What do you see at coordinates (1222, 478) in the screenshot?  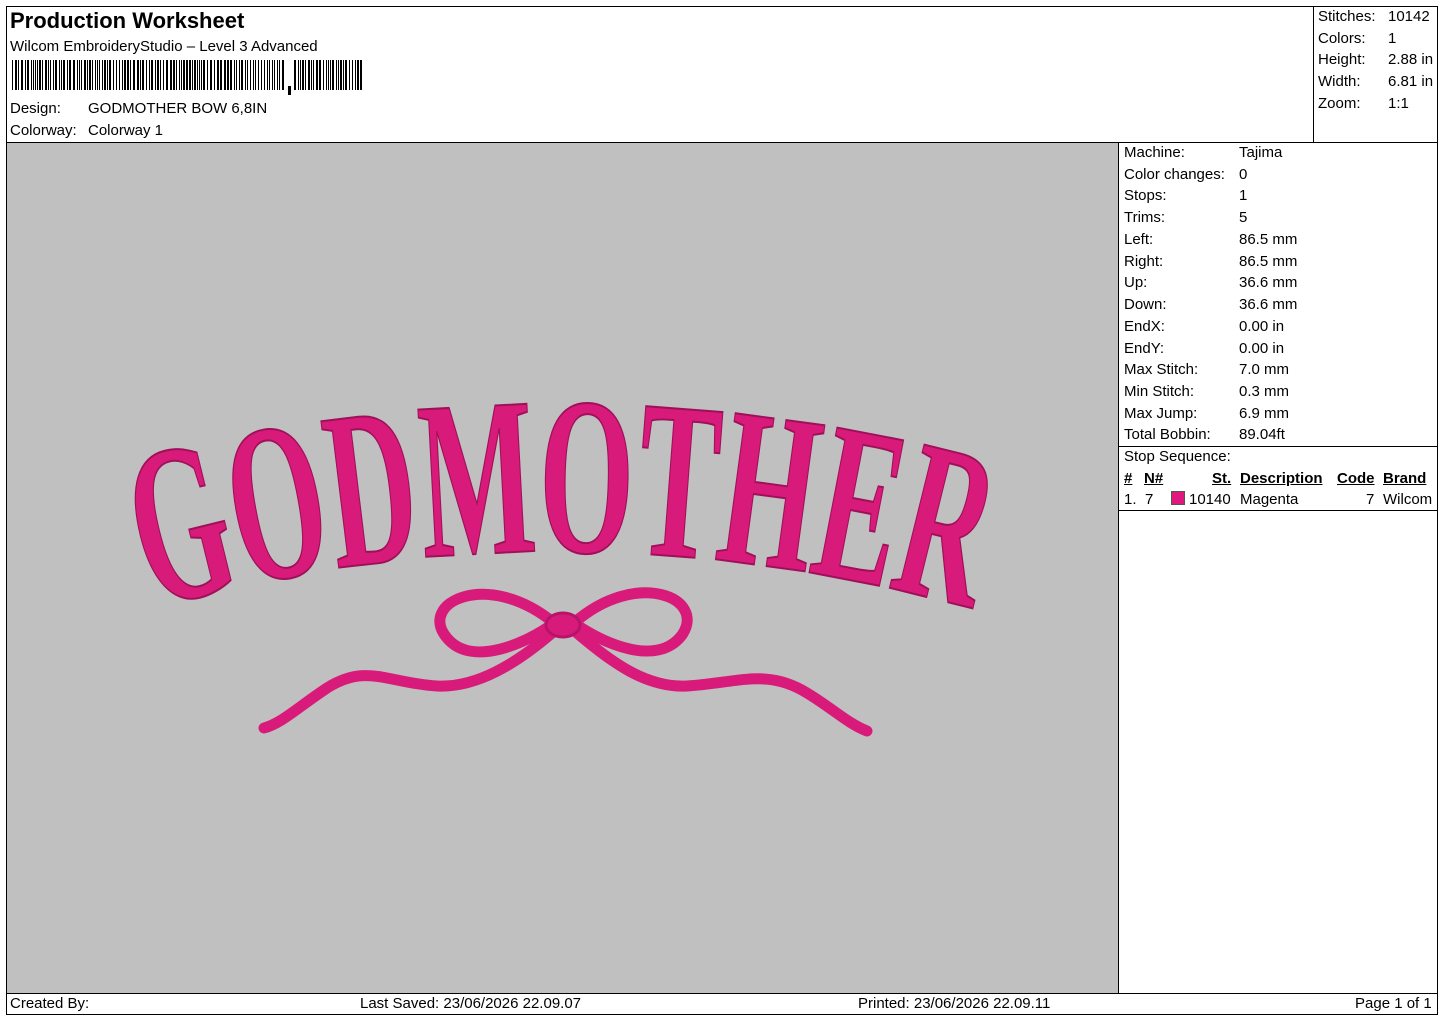 I see `seq-header-stitches: St.` at bounding box center [1222, 478].